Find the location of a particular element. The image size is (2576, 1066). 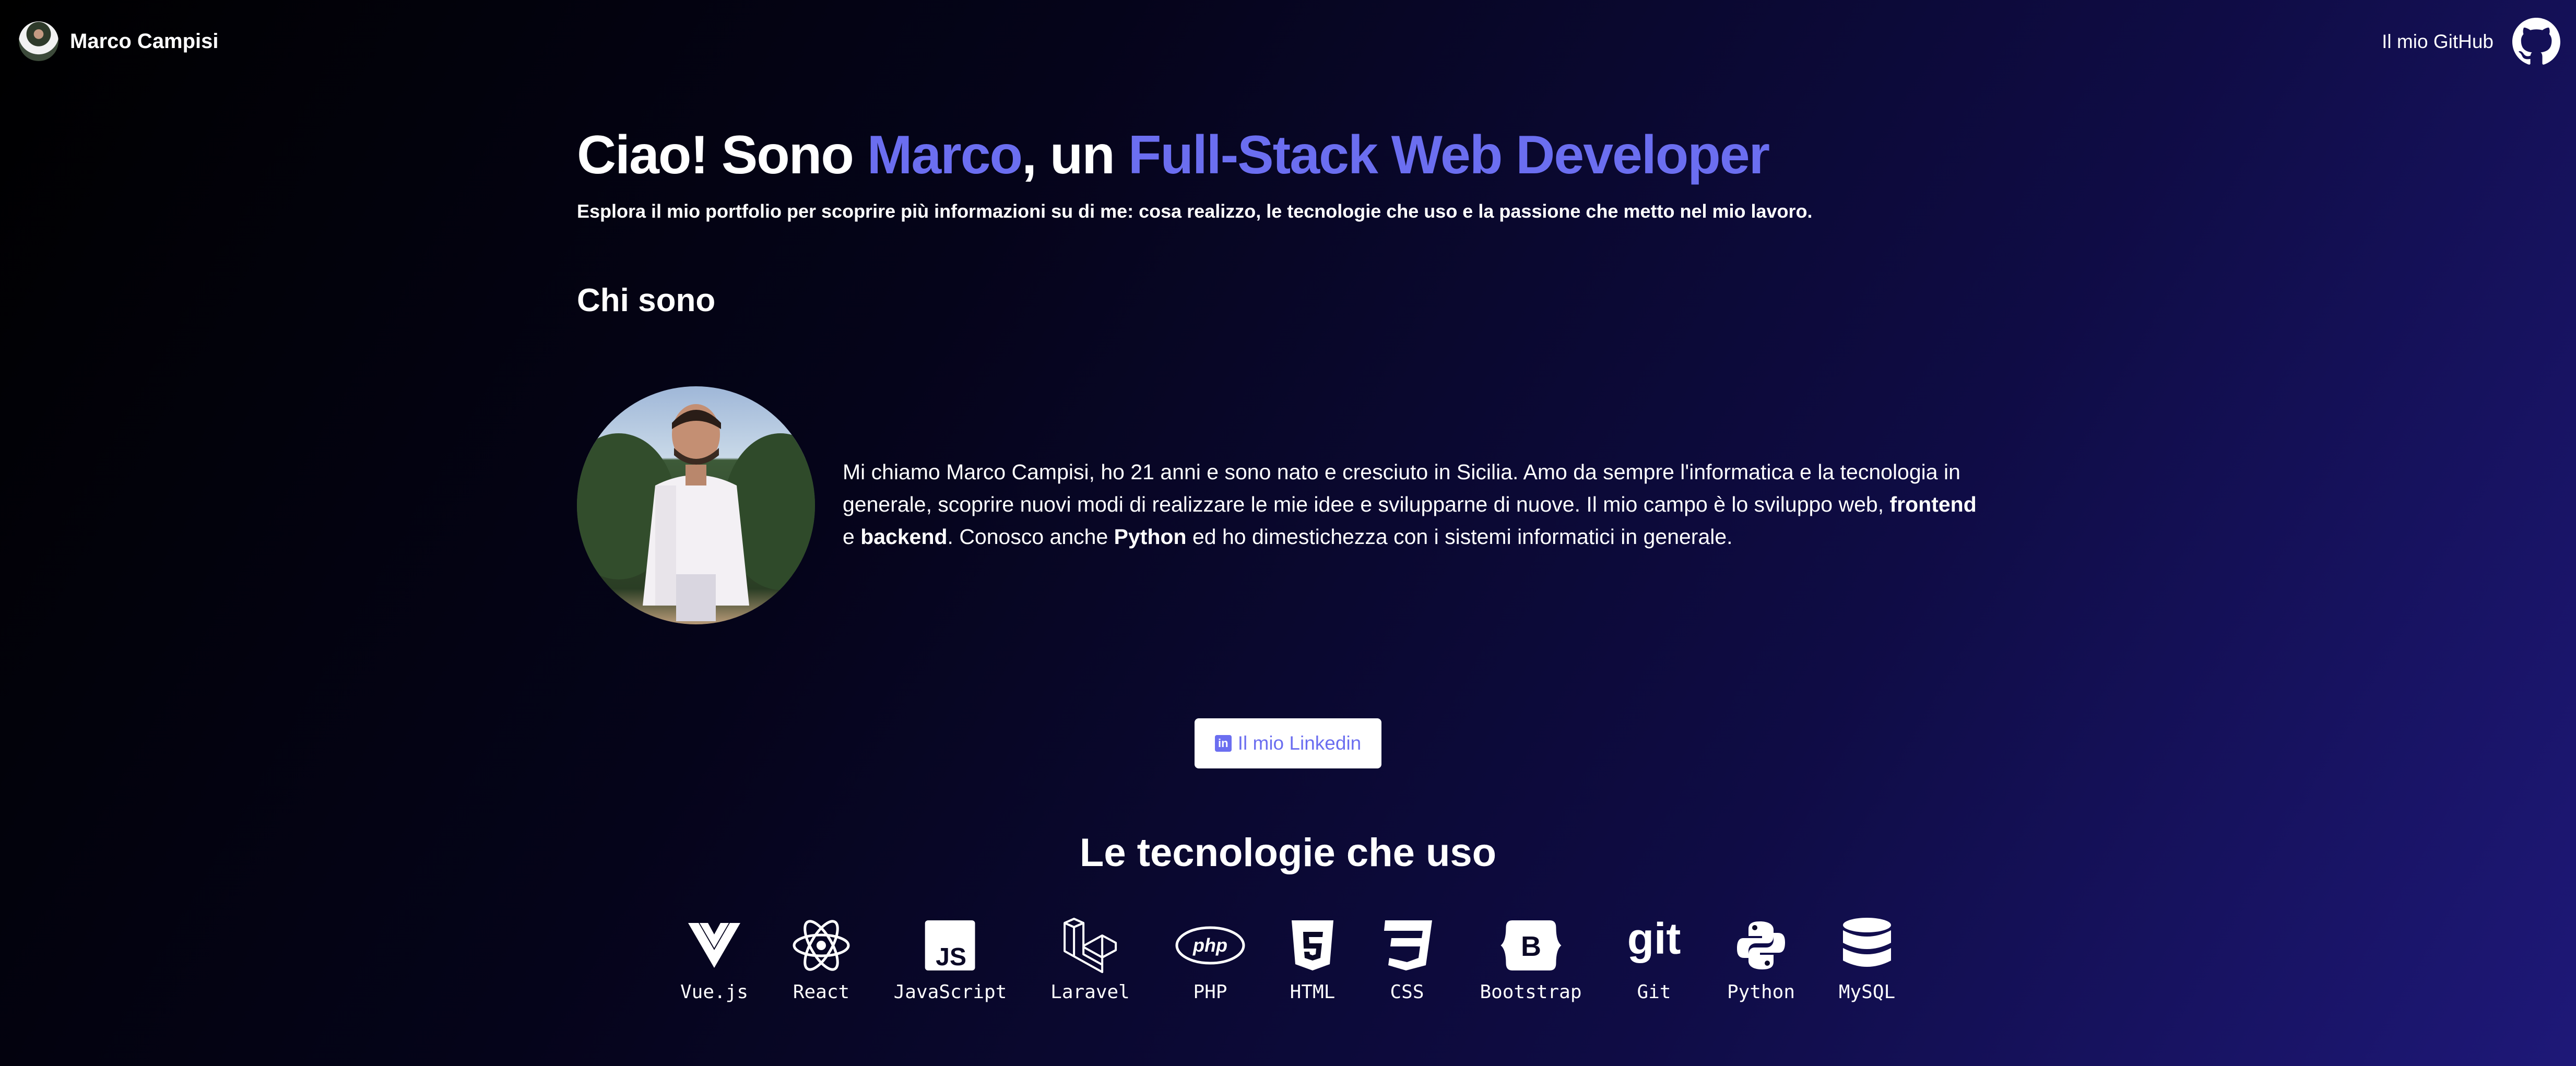

tech-label: Vue.js is located at coordinates (714, 992).